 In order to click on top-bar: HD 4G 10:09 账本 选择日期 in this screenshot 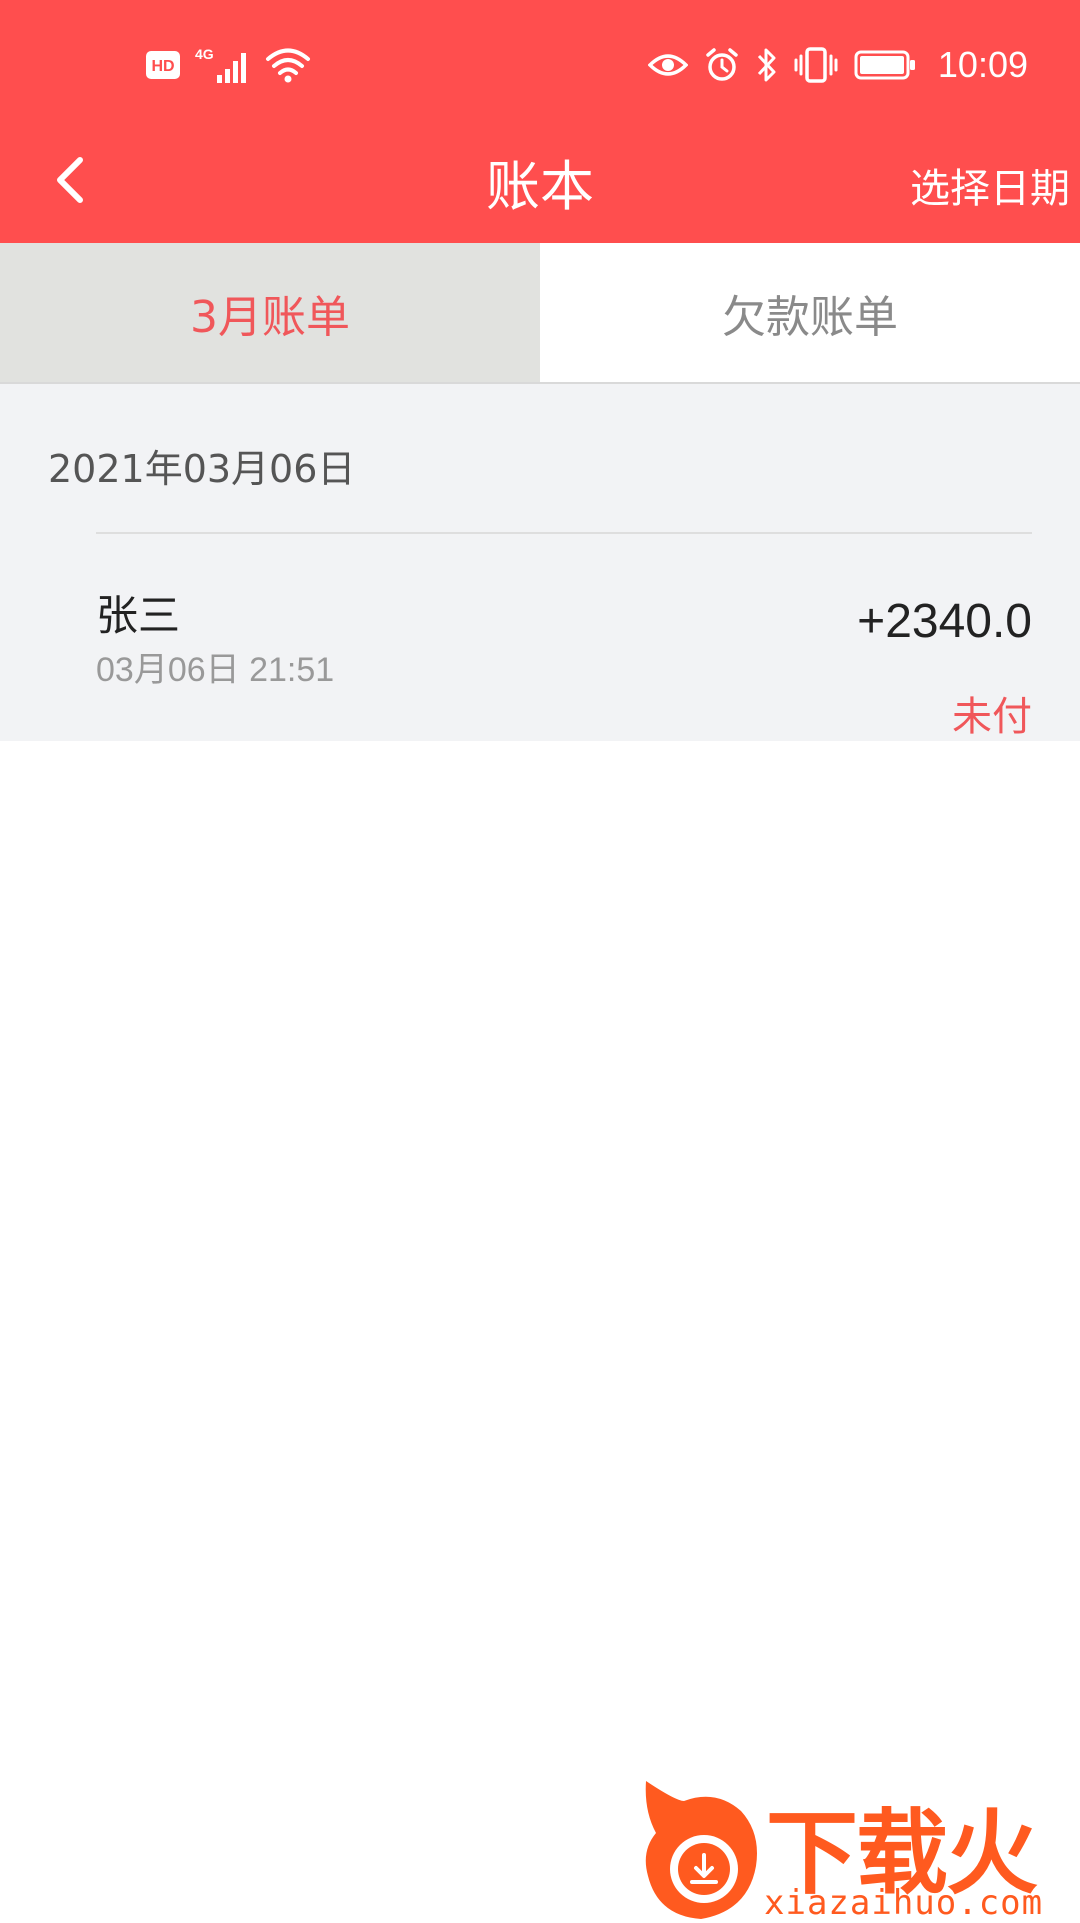, I will do `click(540, 121)`.